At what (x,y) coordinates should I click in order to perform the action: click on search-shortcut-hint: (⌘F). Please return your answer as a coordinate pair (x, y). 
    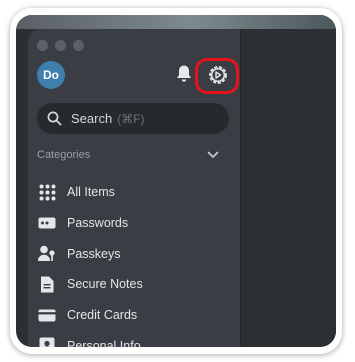
    Looking at the image, I should click on (131, 118).